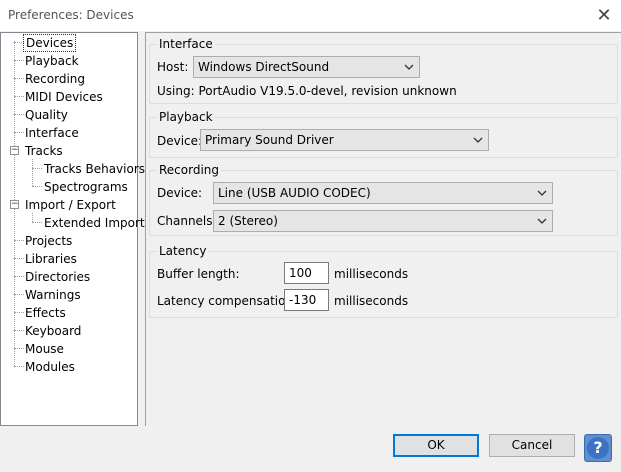 The image size is (621, 472). What do you see at coordinates (187, 221) in the screenshot?
I see `channels-label: Channels:` at bounding box center [187, 221].